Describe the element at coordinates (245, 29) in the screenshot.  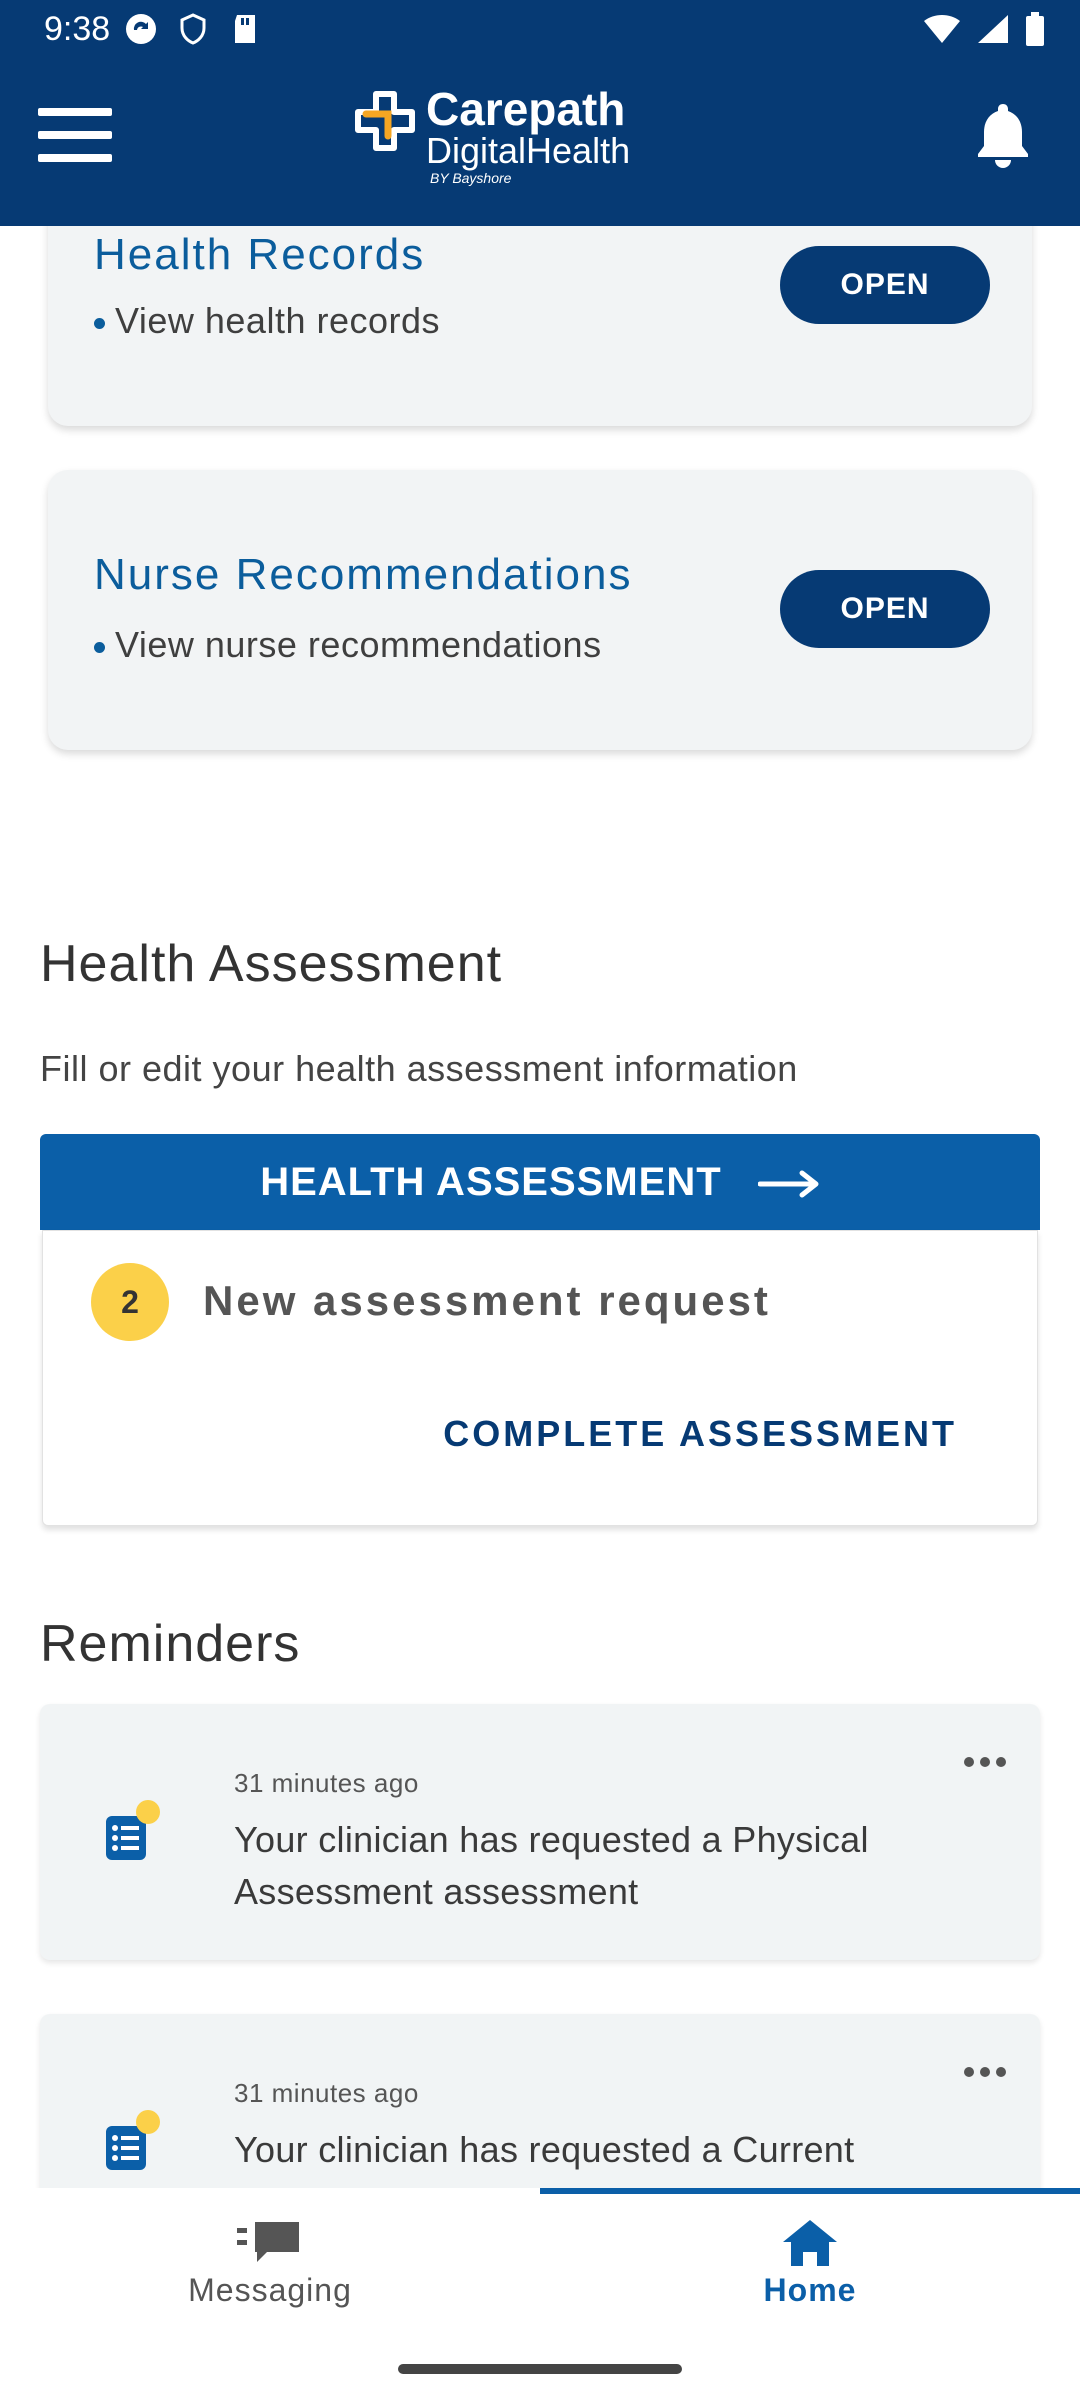
I see `sd-card-icon` at that location.